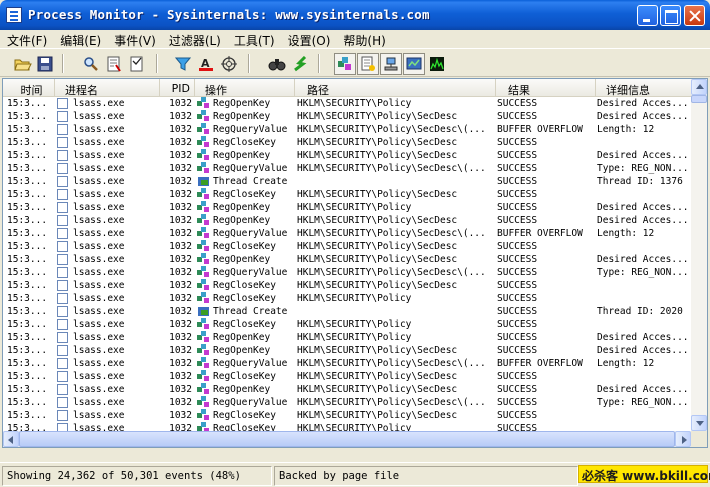  What do you see at coordinates (309, 39) in the screenshot?
I see `menu-options: 设置(O)` at bounding box center [309, 39].